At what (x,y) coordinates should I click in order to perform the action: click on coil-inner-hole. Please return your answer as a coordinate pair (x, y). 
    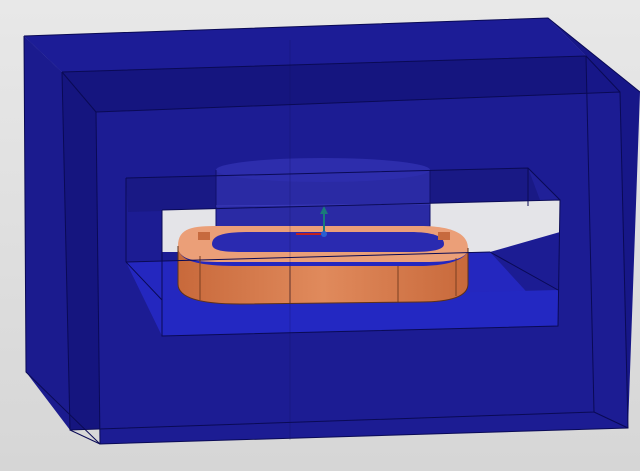
    Looking at the image, I should click on (328, 242).